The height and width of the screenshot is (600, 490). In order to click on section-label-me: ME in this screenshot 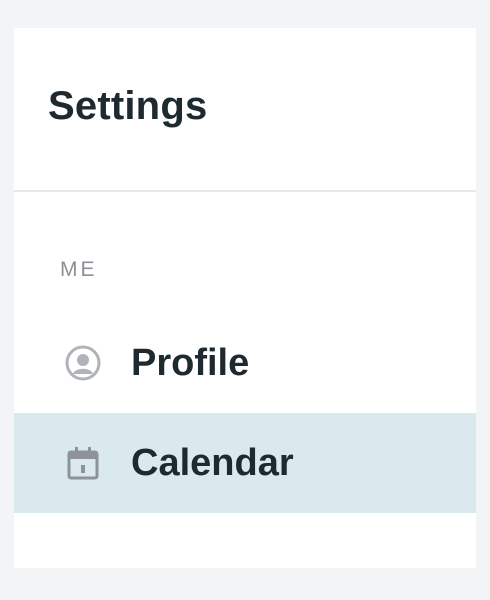, I will do `click(79, 269)`.